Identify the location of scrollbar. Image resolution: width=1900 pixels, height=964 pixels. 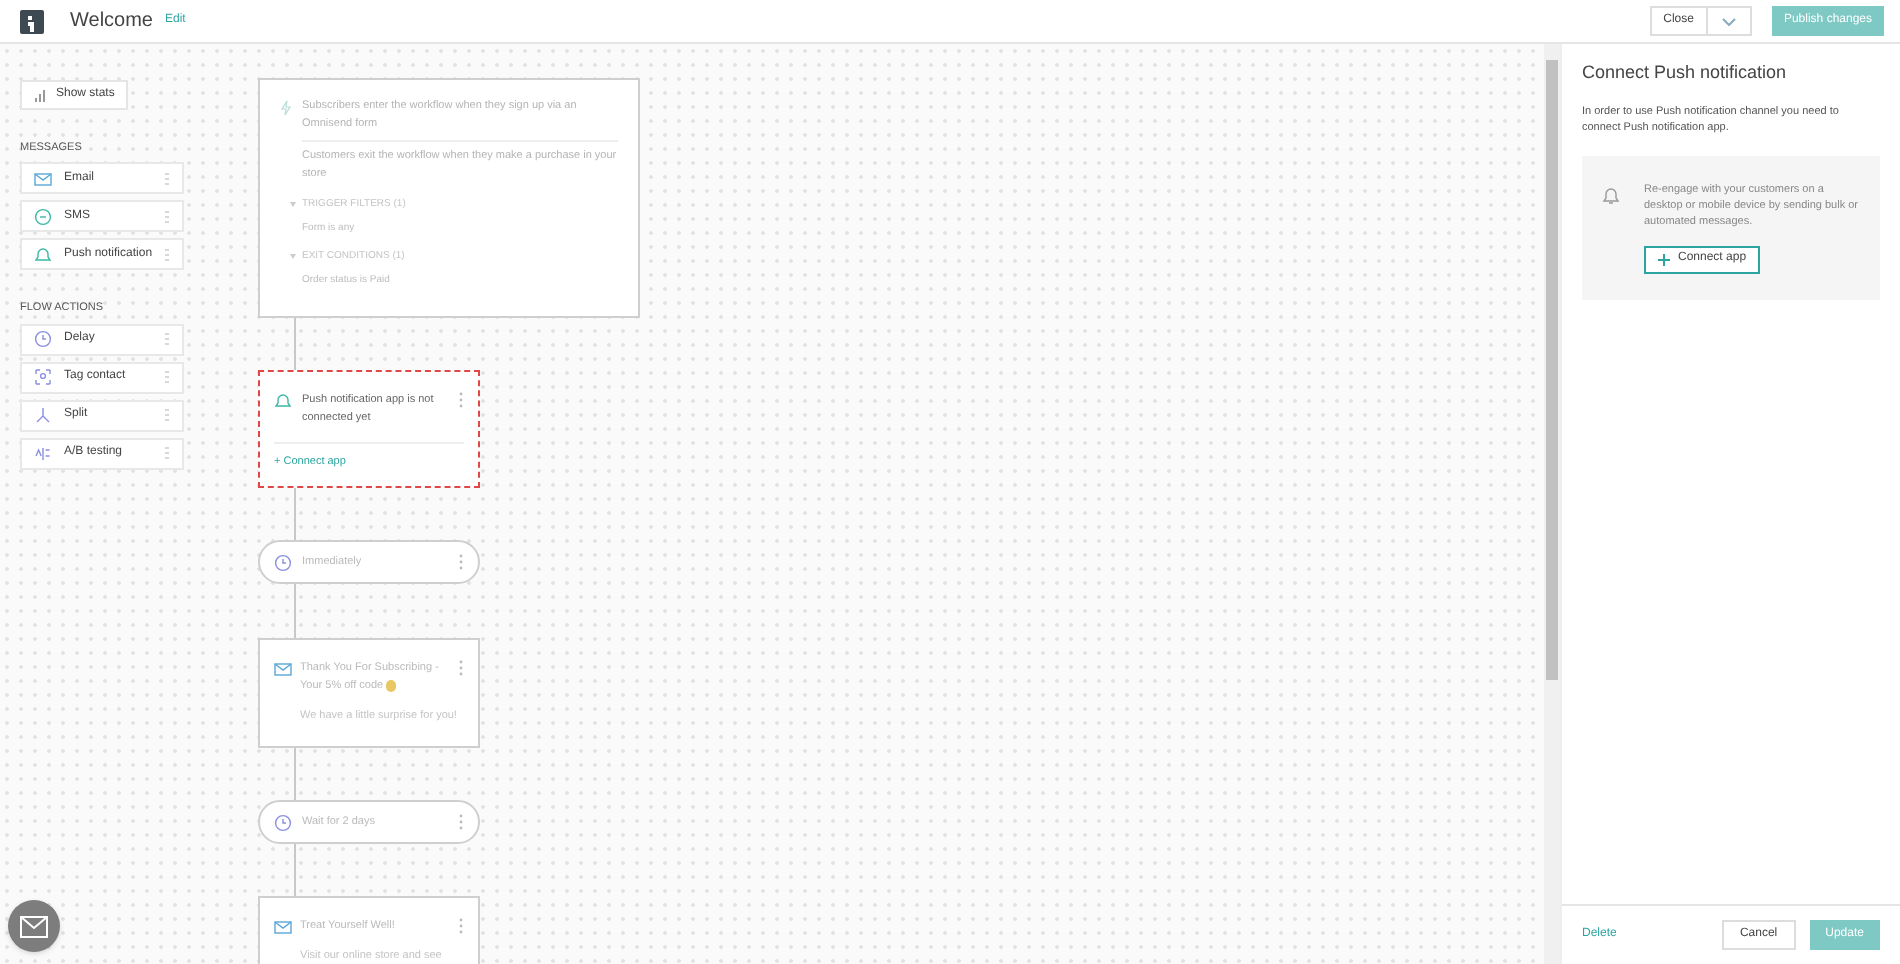
(1552, 504).